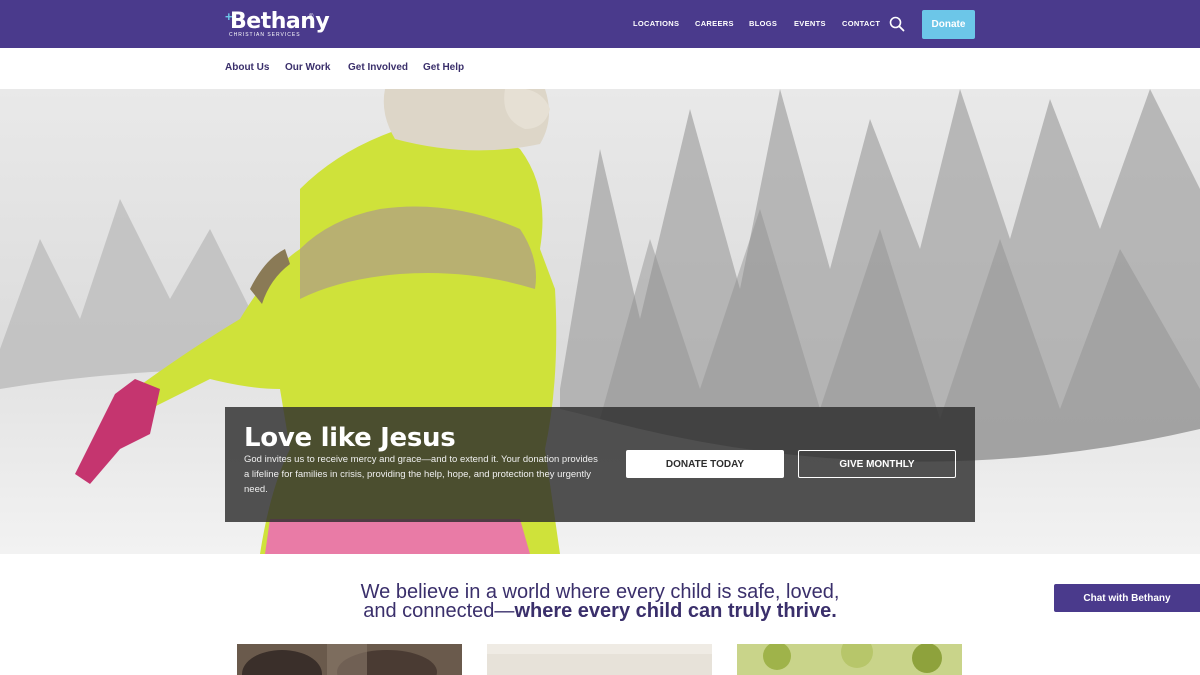  Describe the element at coordinates (861, 23) in the screenshot. I see `nav-contact-link: CONTACT` at that location.